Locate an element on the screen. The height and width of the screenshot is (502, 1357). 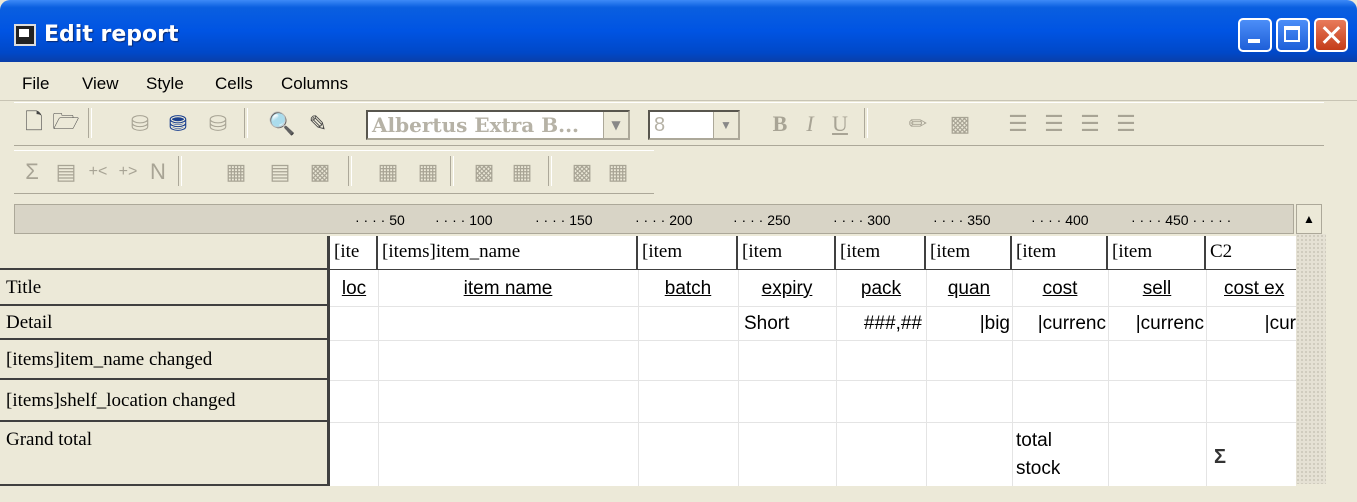
menu-columns: Columns is located at coordinates (314, 84).